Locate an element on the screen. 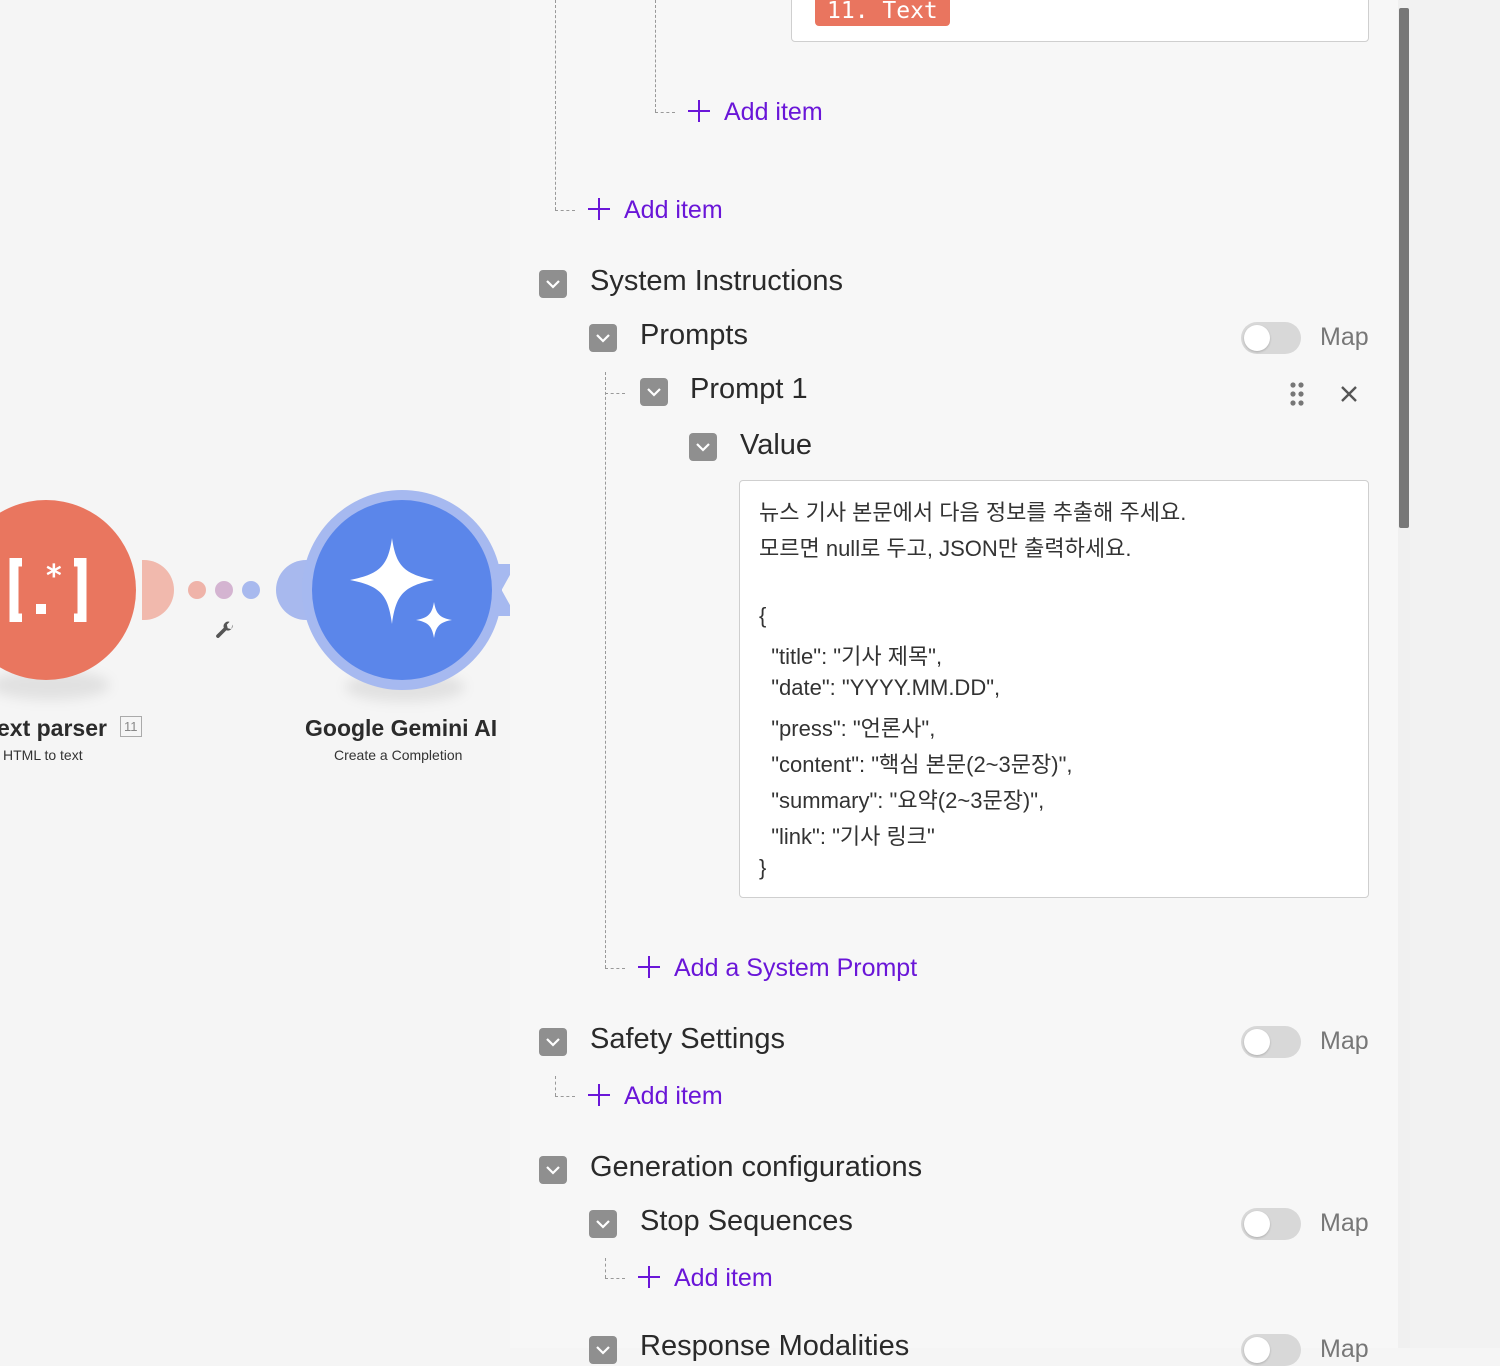 This screenshot has height=1366, width=1500. section-title-safety-settings: Safety Settings is located at coordinates (688, 1039).